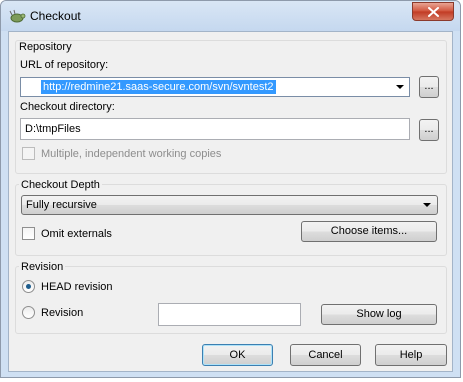 The width and height of the screenshot is (463, 382). Describe the element at coordinates (77, 287) in the screenshot. I see `head-revision-label: HEAD revision` at that location.